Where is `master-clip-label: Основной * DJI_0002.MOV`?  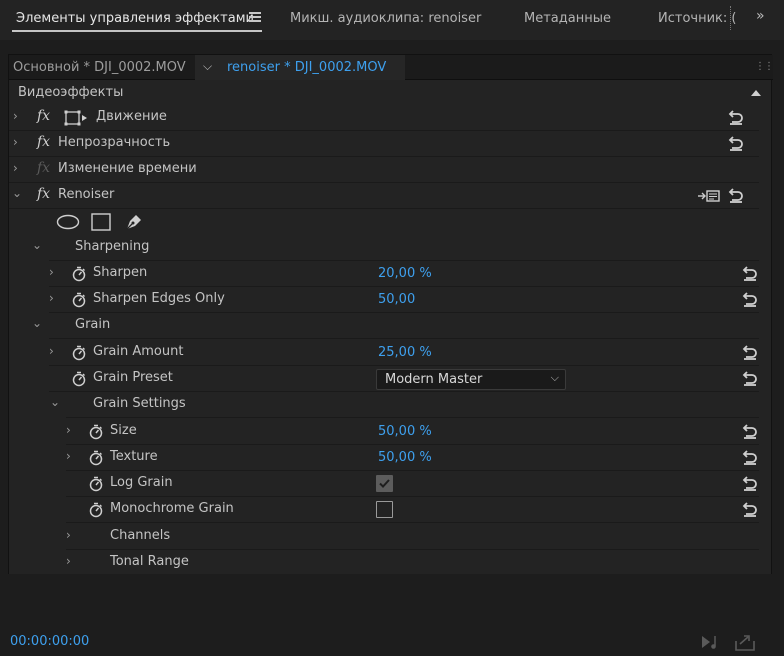 master-clip-label: Основной * DJI_0002.MOV is located at coordinates (99, 67).